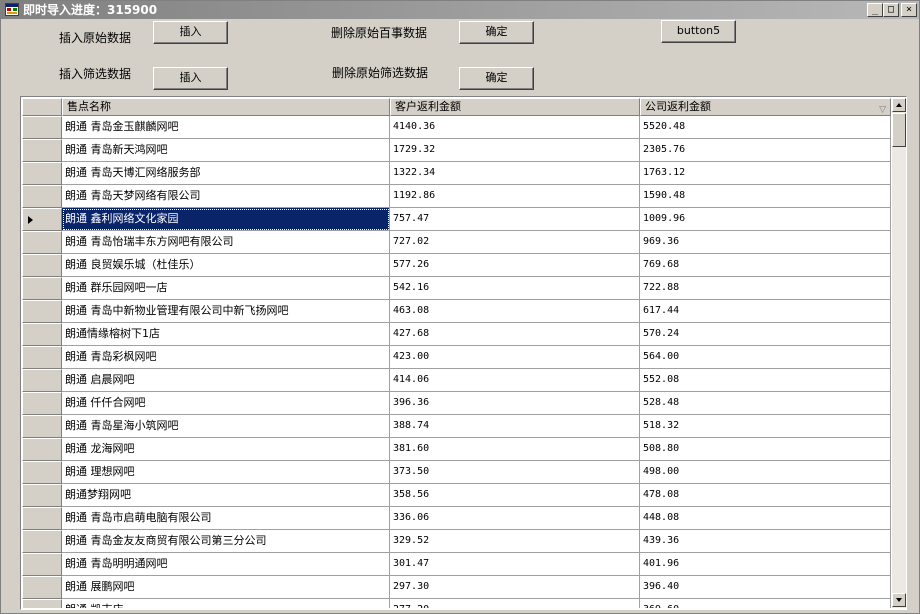 The width and height of the screenshot is (920, 614). What do you see at coordinates (515, 219) in the screenshot?
I see `cell-customer-rebate: 757.47` at bounding box center [515, 219].